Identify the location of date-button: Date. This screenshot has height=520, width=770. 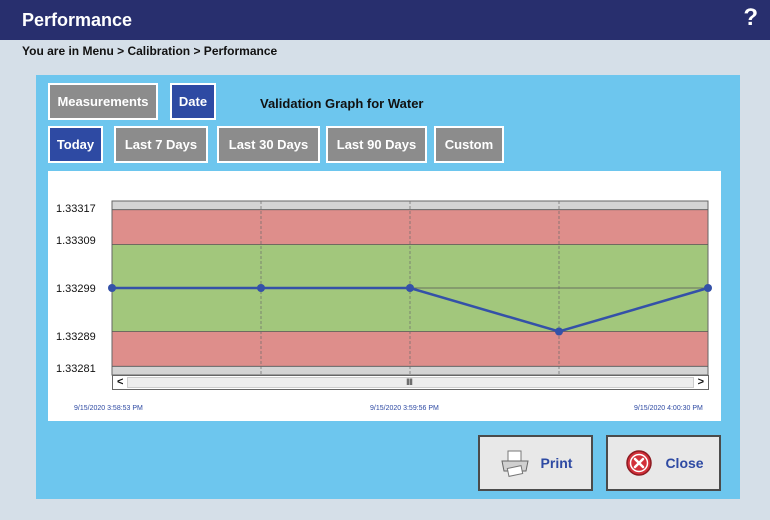
(193, 101).